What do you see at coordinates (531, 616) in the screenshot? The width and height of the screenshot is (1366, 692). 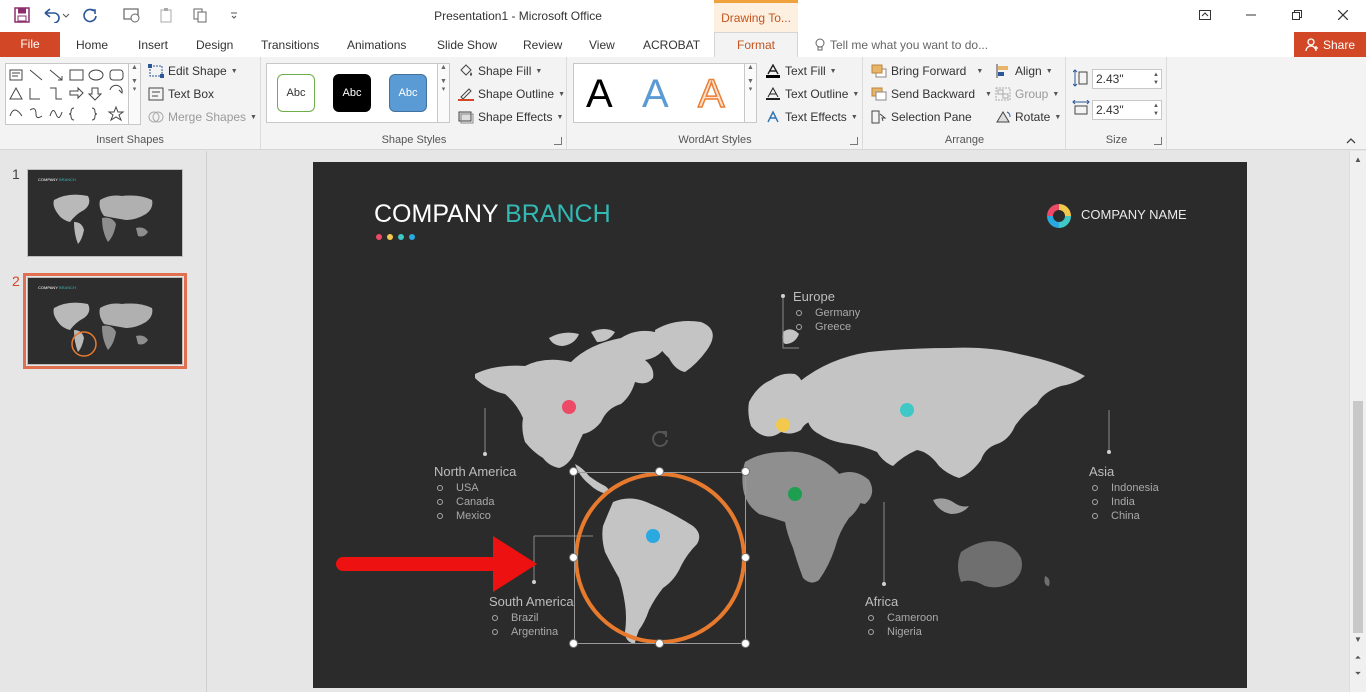 I see `region-south-america: South America Brazil Argentina` at bounding box center [531, 616].